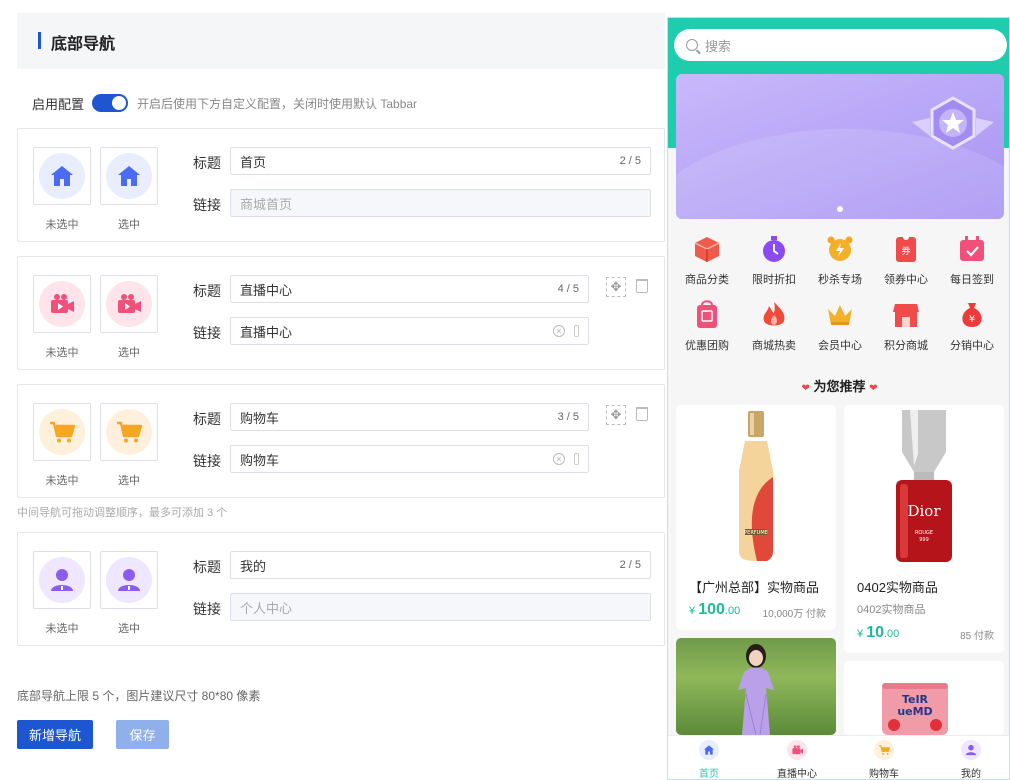 Image resolution: width=1010 pixels, height=780 pixels. Describe the element at coordinates (972, 260) in the screenshot. I see `category-item: 每日签到` at that location.